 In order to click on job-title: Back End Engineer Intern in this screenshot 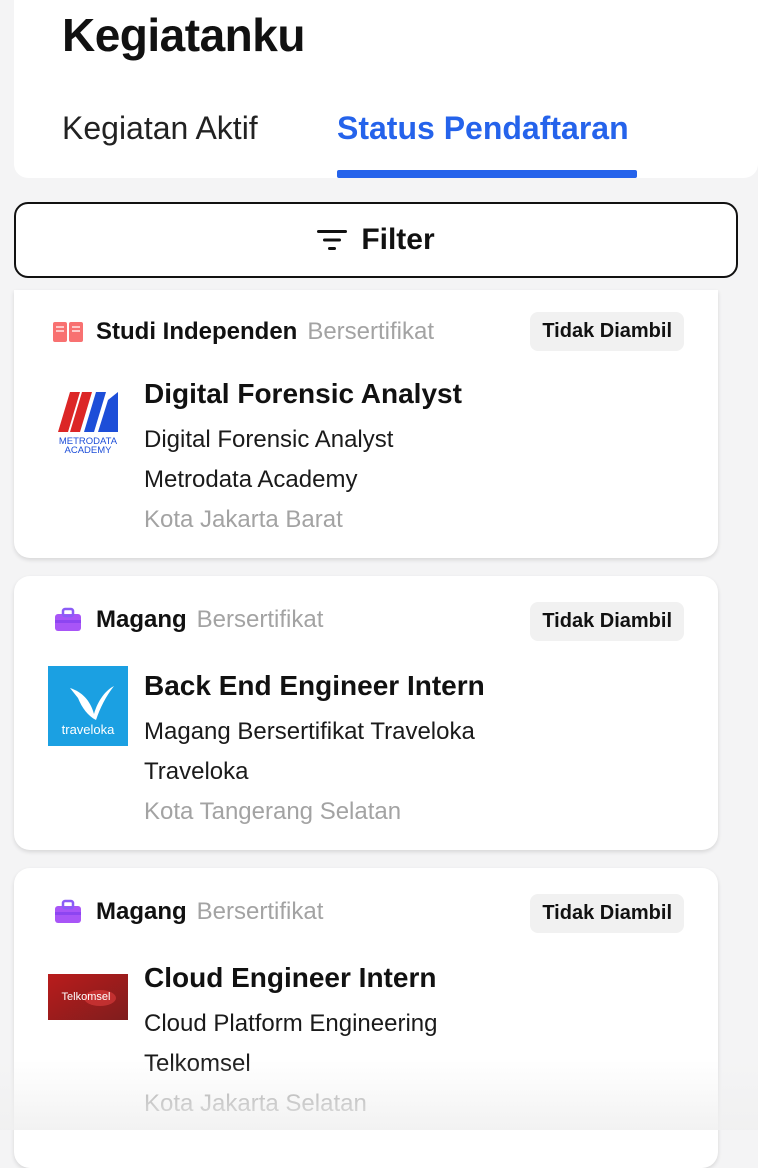, I will do `click(314, 686)`.